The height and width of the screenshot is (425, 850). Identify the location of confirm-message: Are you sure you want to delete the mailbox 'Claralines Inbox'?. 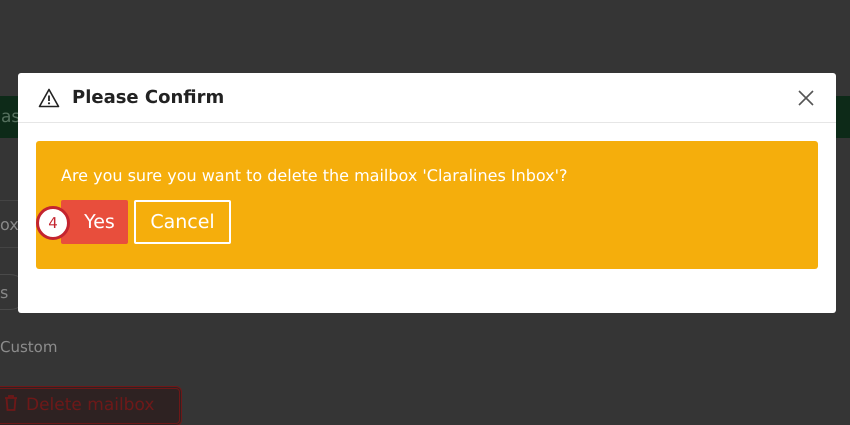
(315, 176).